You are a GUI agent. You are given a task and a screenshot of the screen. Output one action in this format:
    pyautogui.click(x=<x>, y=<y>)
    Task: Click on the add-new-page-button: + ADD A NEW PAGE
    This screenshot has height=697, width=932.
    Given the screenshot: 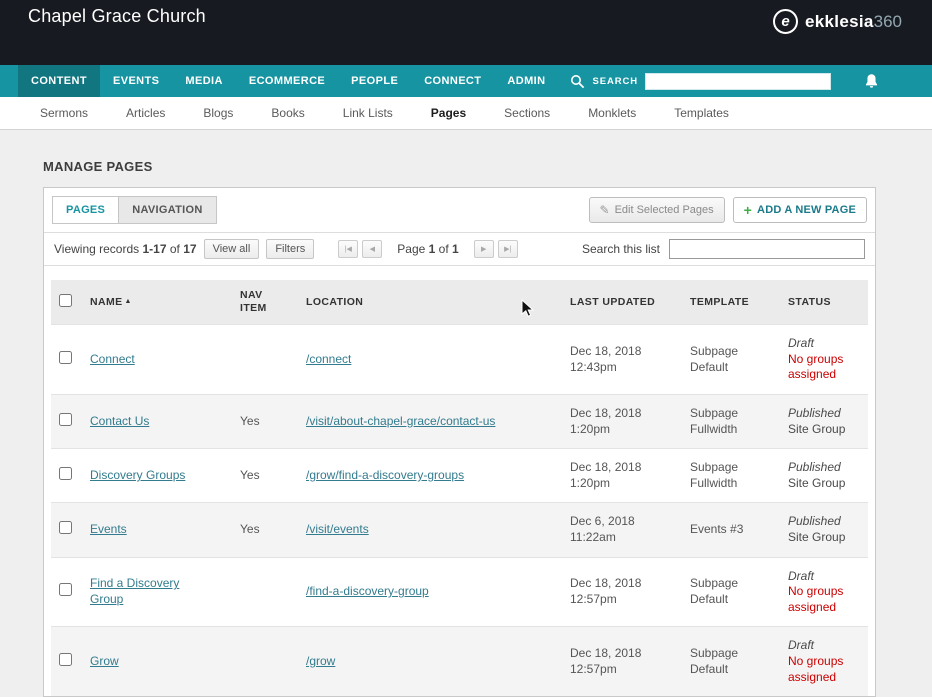 What is the action you would take?
    pyautogui.click(x=799, y=210)
    